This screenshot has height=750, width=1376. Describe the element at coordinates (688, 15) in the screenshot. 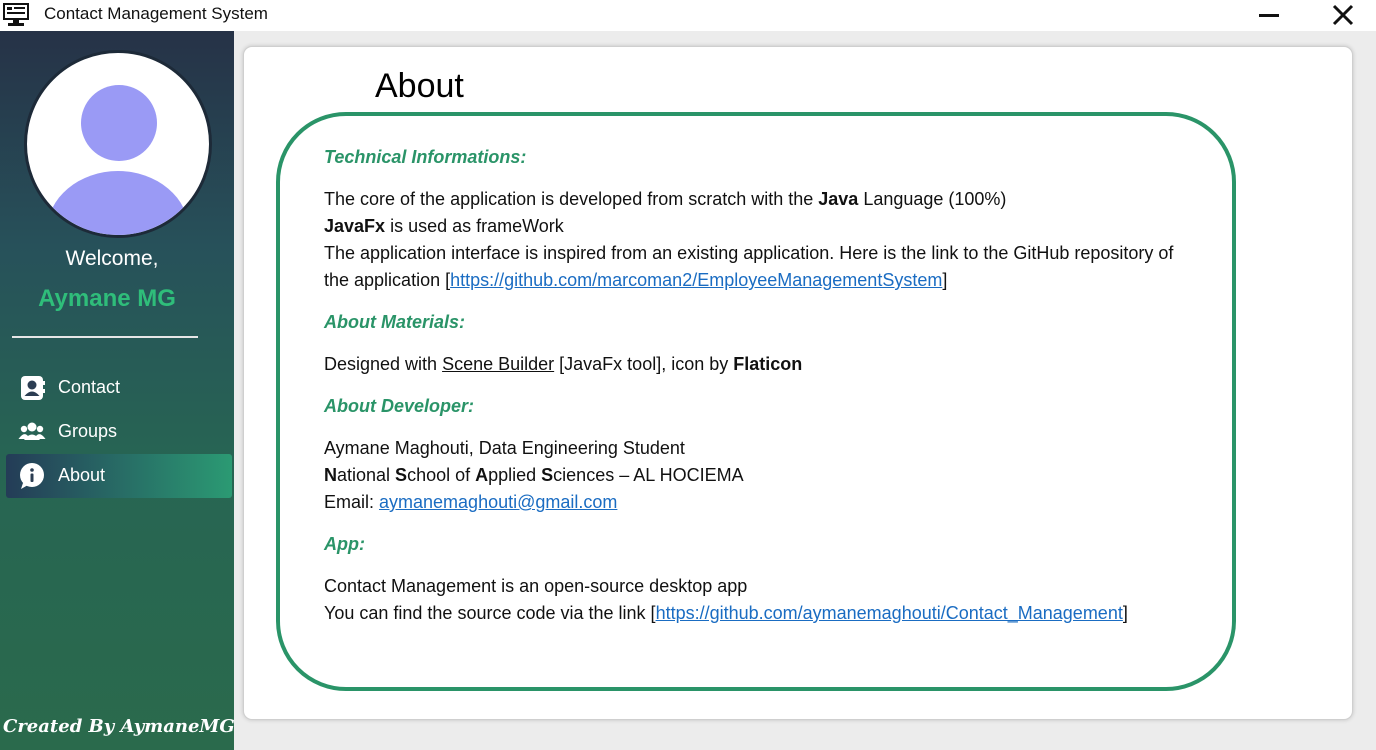

I see `title-bar: Contact Management System` at that location.